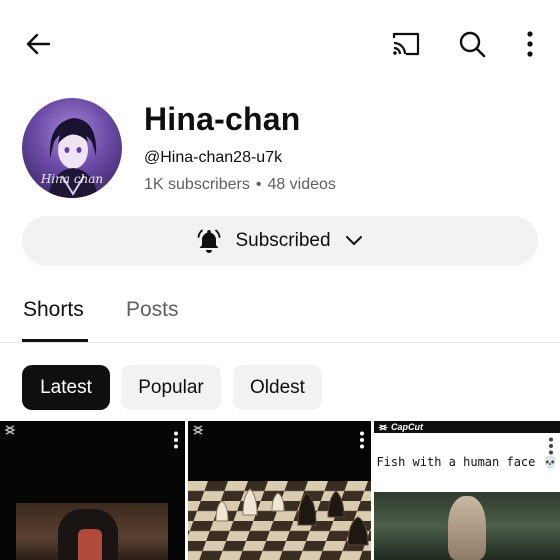 The image size is (560, 560). I want to click on back-button, so click(38, 44).